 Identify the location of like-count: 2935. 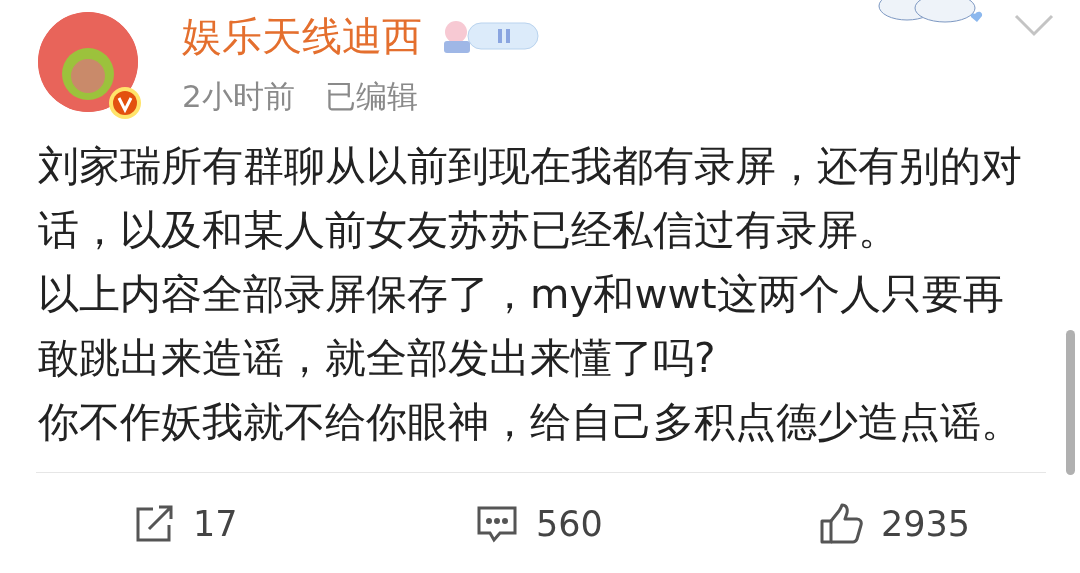
(926, 524).